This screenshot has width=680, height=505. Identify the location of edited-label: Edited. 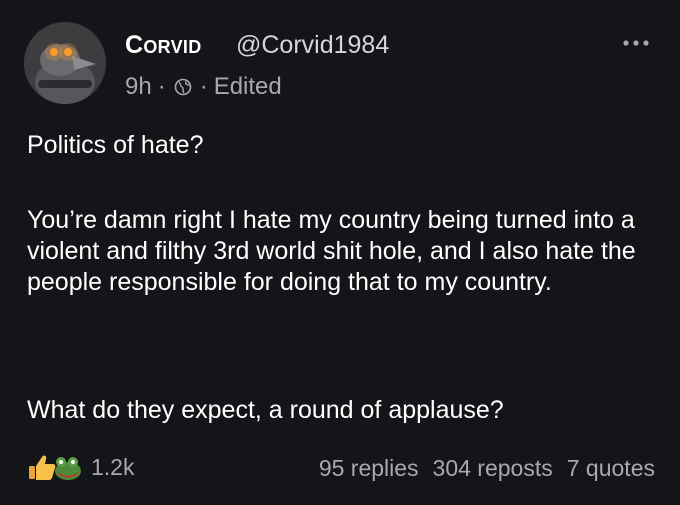
(248, 87).